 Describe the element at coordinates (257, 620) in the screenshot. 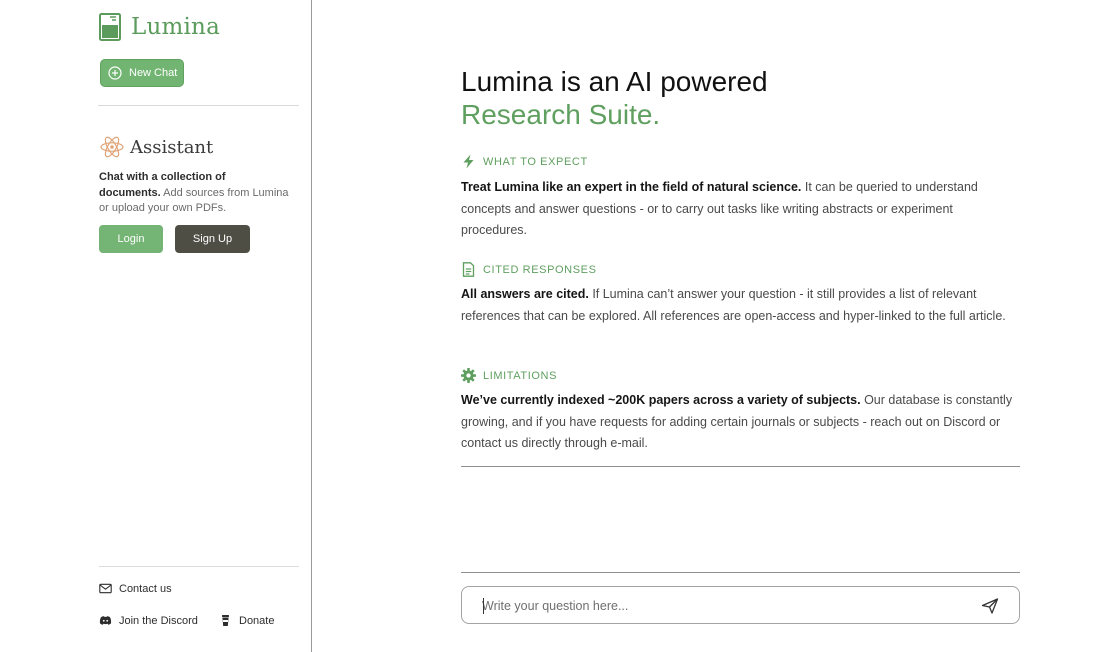

I see `donate-label: Donate` at that location.